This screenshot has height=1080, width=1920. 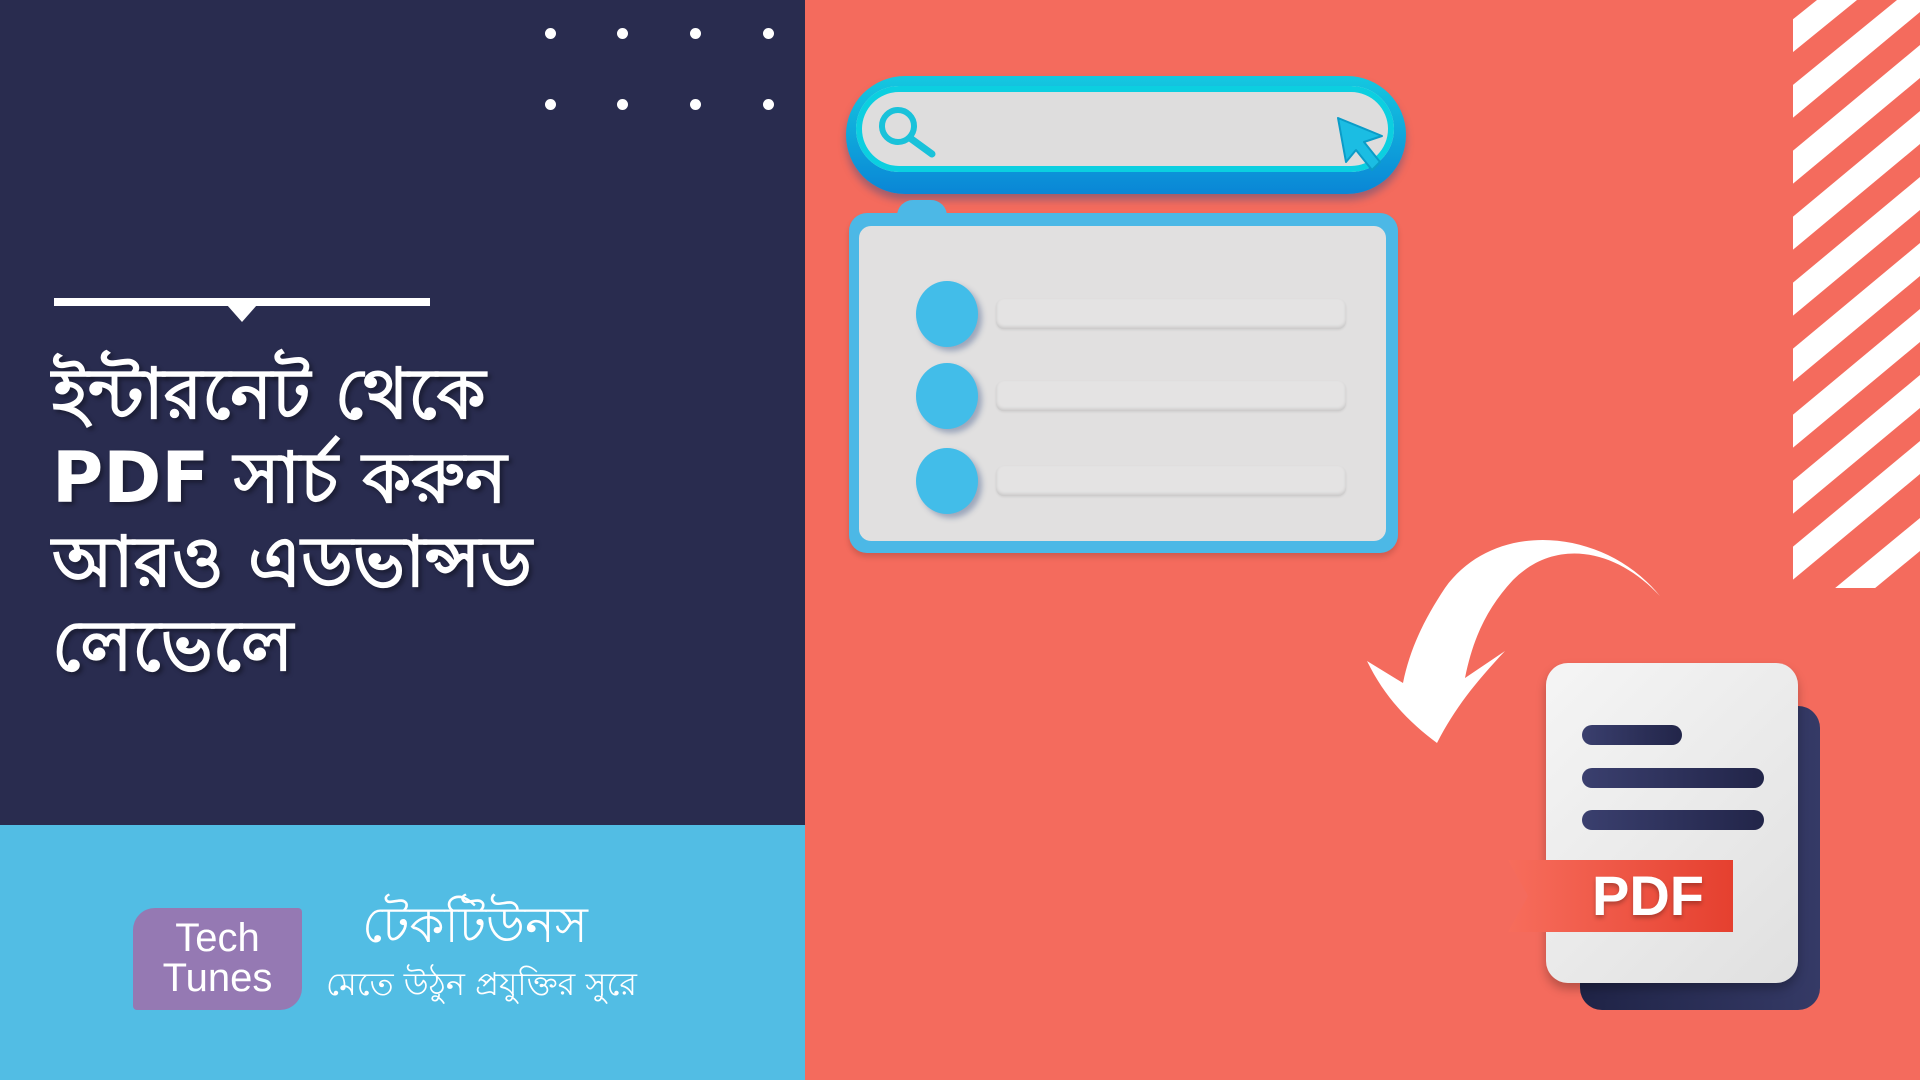 I want to click on card-body, so click(x=1122, y=383).